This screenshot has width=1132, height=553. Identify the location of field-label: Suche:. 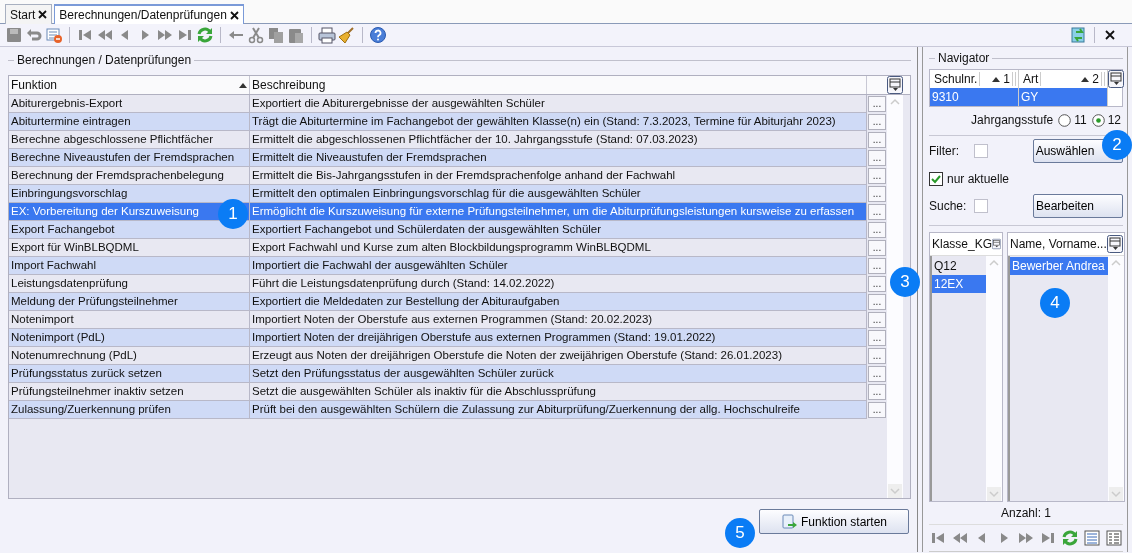
(948, 206).